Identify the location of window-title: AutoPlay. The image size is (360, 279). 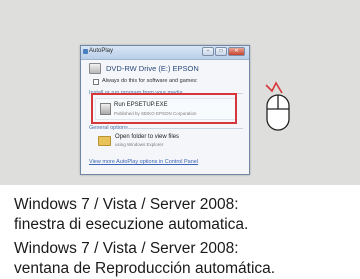
(101, 51).